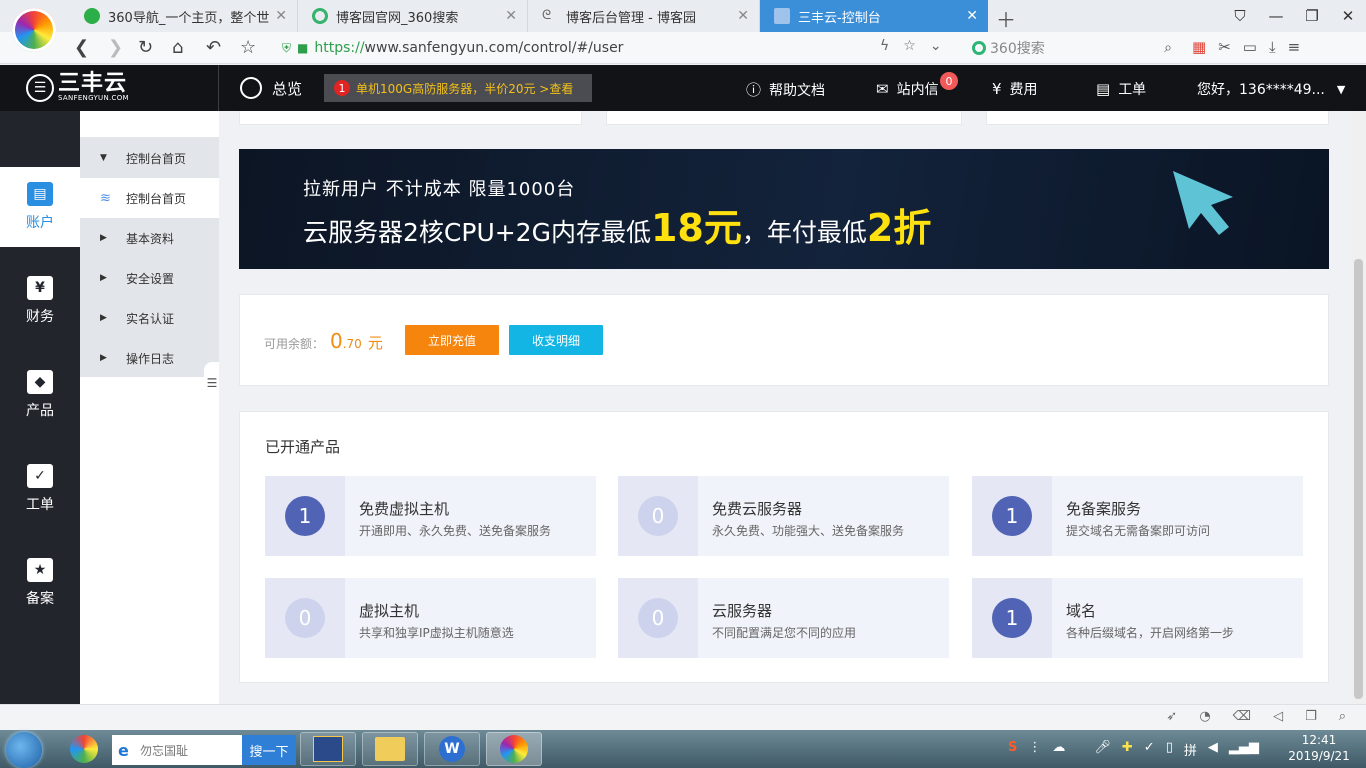 This screenshot has height=768, width=1366. What do you see at coordinates (1169, 749) in the screenshot?
I see `usb-icon: ▯` at bounding box center [1169, 749].